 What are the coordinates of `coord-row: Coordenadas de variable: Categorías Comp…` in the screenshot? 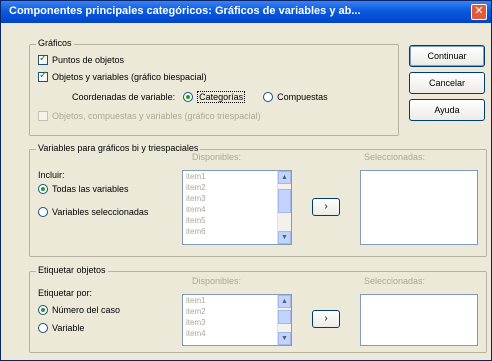 It's located at (200, 97).